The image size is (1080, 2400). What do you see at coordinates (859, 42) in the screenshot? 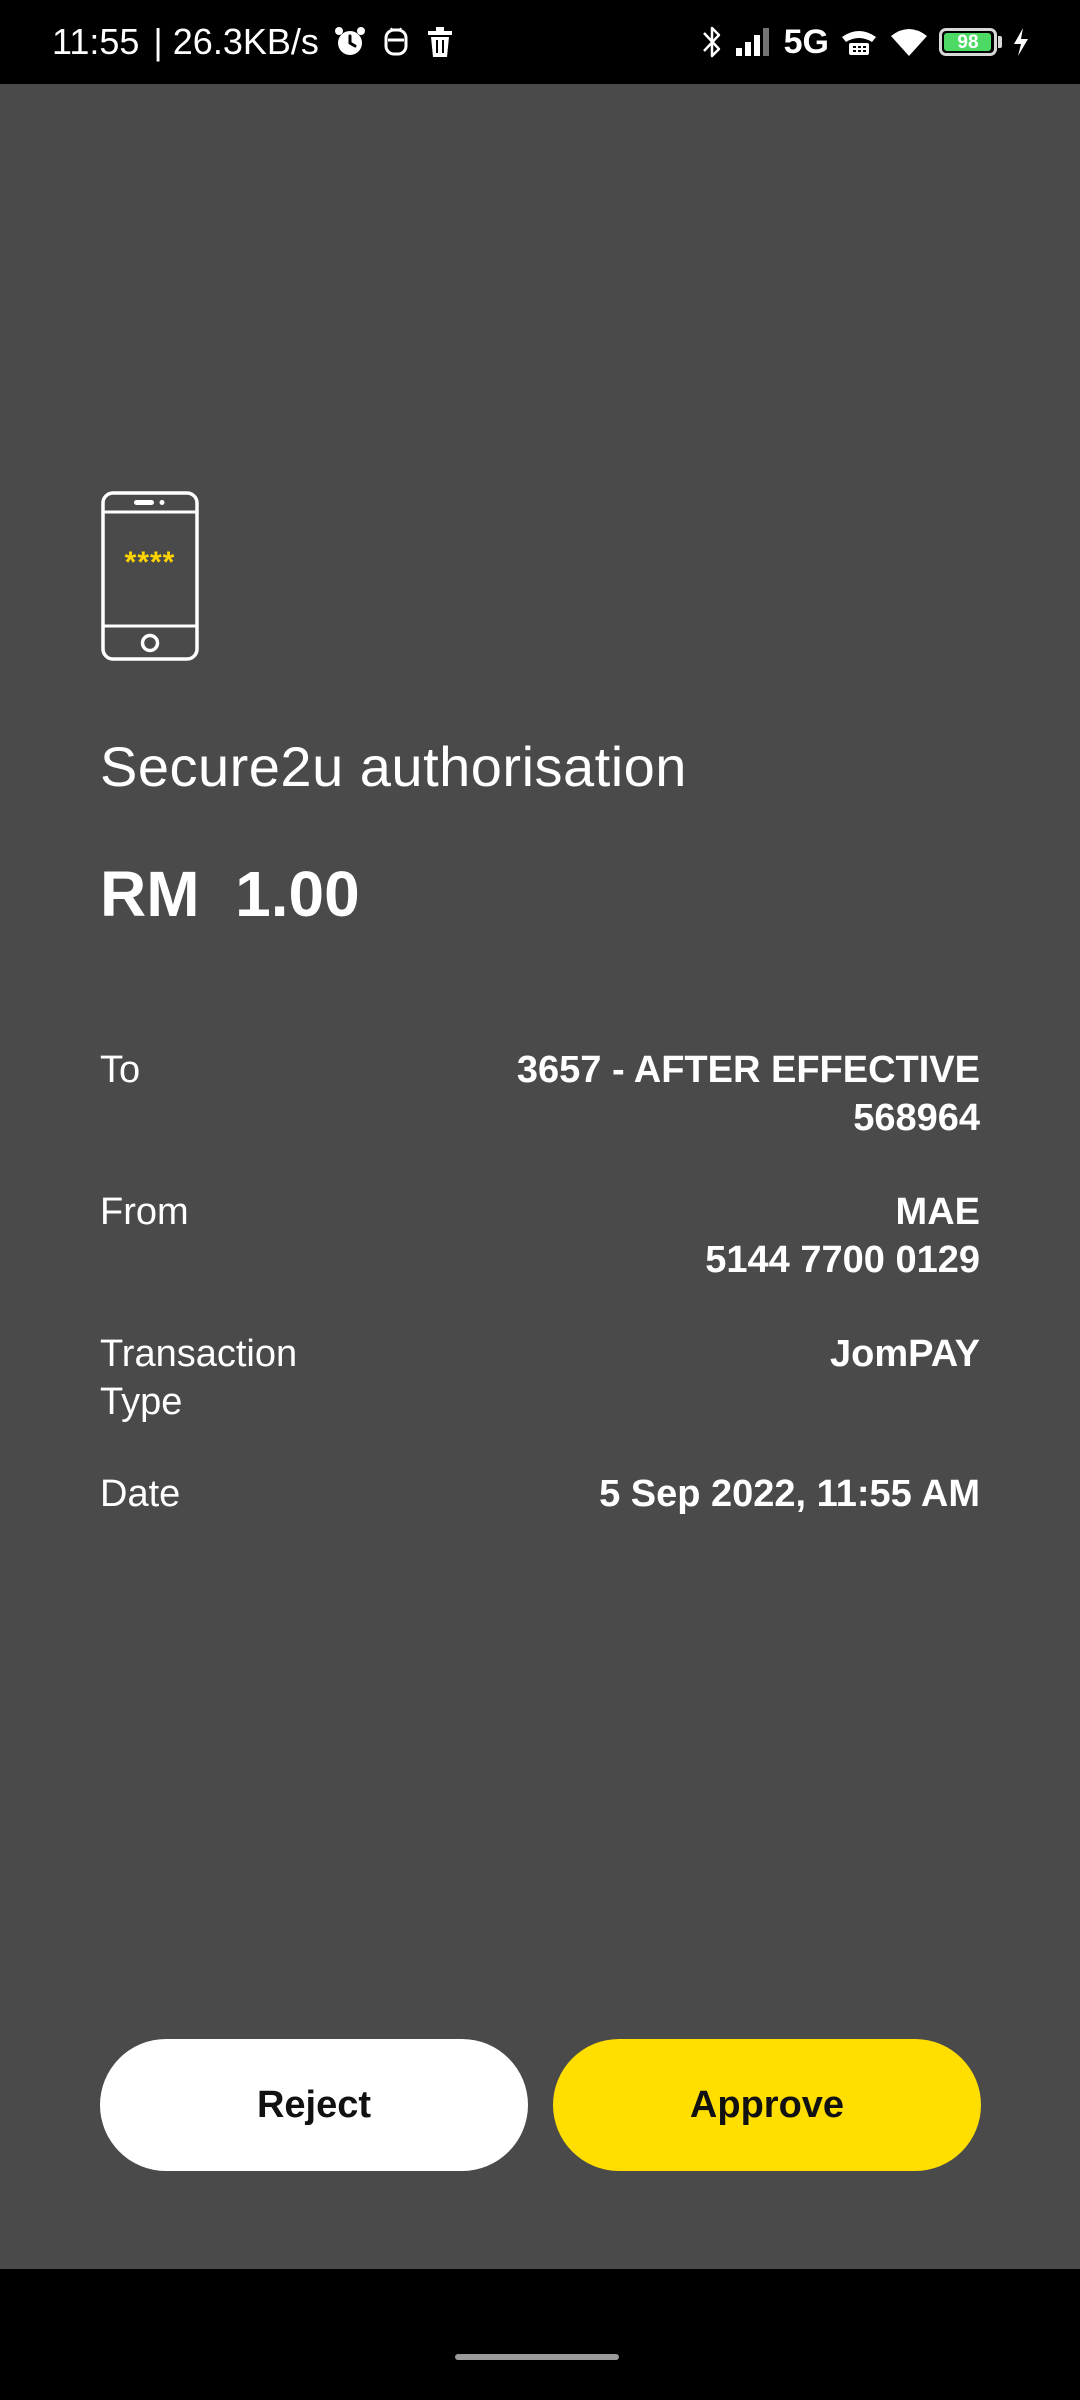
I see `hd-voice-icon` at bounding box center [859, 42].